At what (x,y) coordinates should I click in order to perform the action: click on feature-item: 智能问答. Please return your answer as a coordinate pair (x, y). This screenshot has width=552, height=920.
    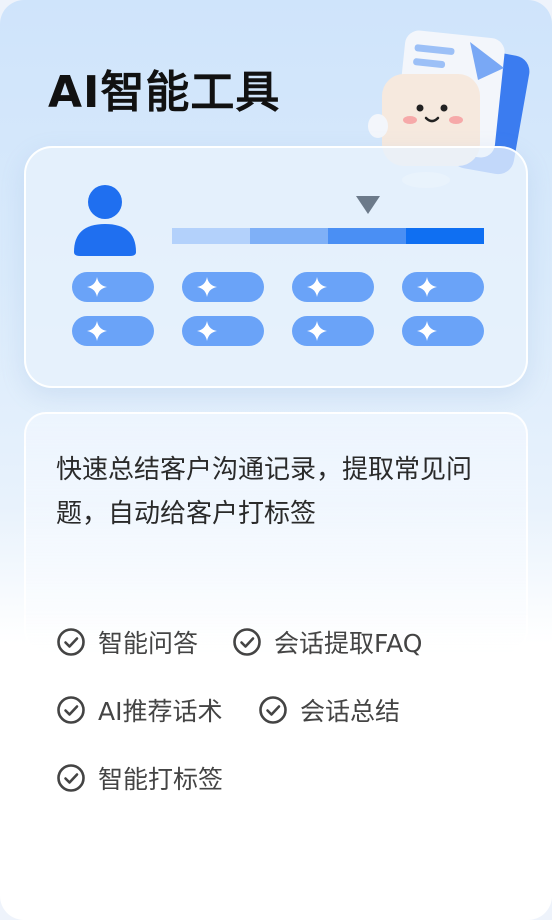
    Looking at the image, I should click on (127, 642).